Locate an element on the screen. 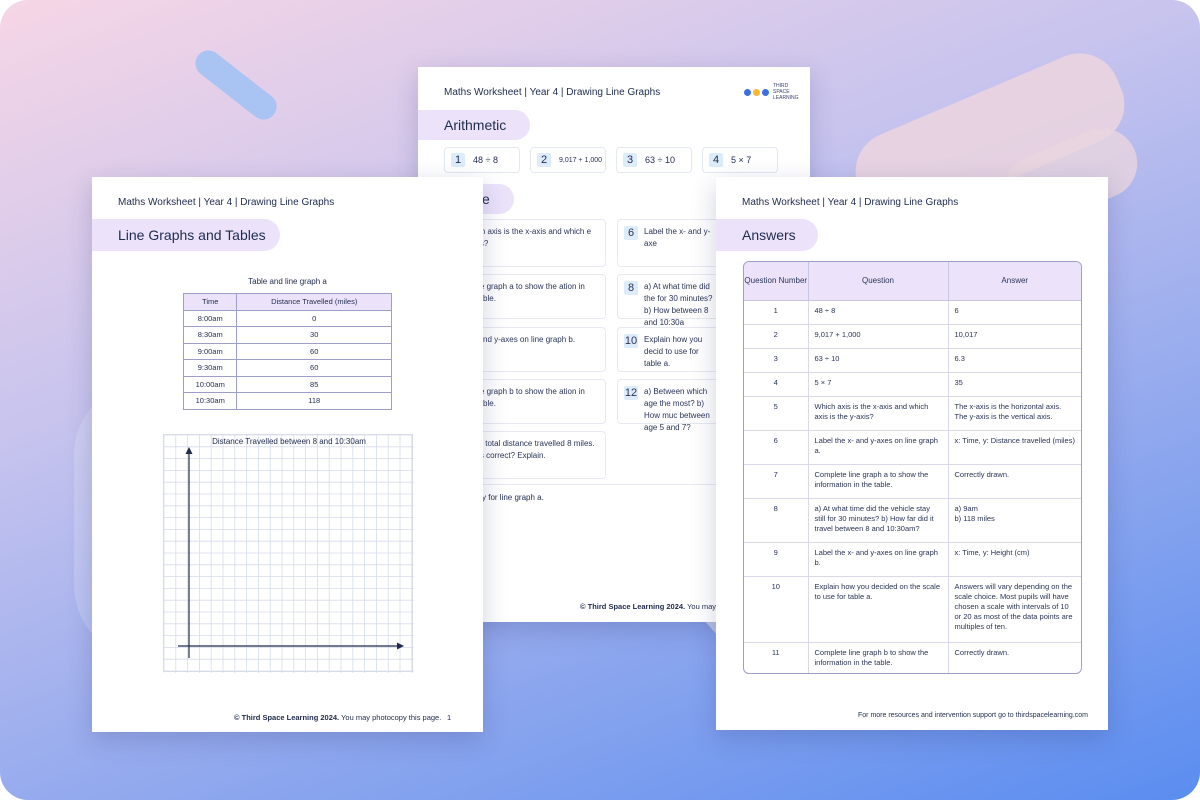 This screenshot has width=1200, height=800. time-cell: 10:30am is located at coordinates (210, 401).